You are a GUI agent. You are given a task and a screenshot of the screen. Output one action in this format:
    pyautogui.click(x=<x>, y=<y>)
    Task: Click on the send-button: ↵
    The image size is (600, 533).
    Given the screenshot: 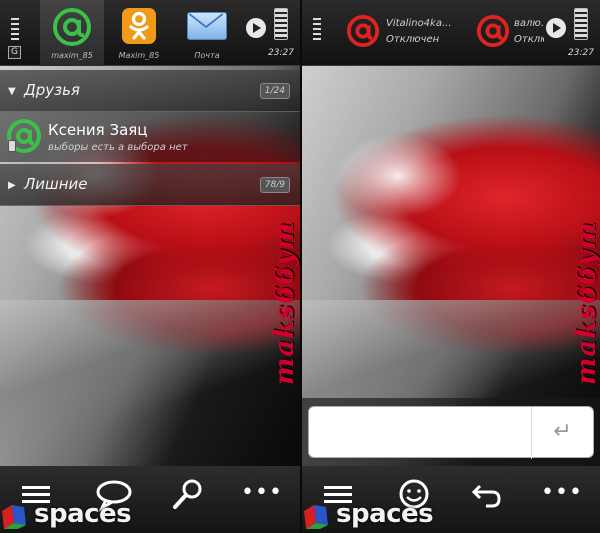 What is the action you would take?
    pyautogui.click(x=562, y=433)
    